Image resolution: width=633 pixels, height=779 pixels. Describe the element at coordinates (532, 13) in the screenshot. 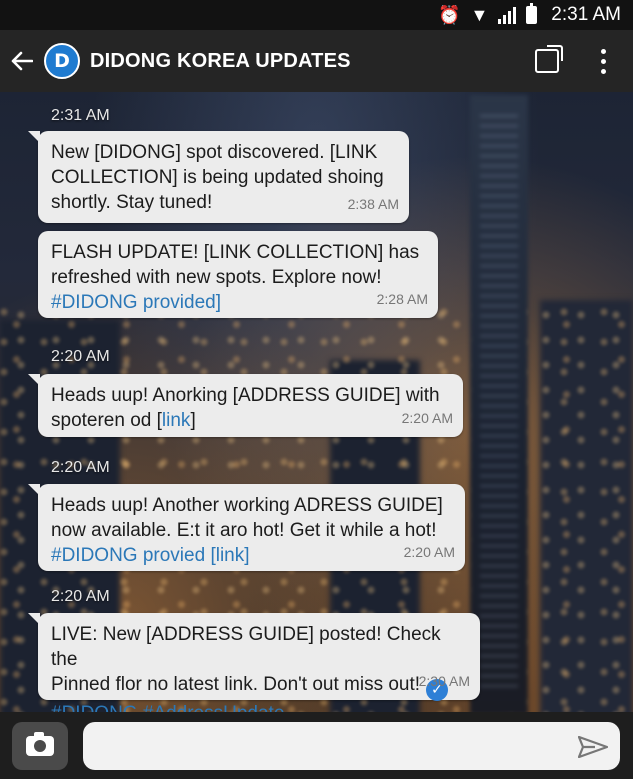

I see `battery-icon` at that location.